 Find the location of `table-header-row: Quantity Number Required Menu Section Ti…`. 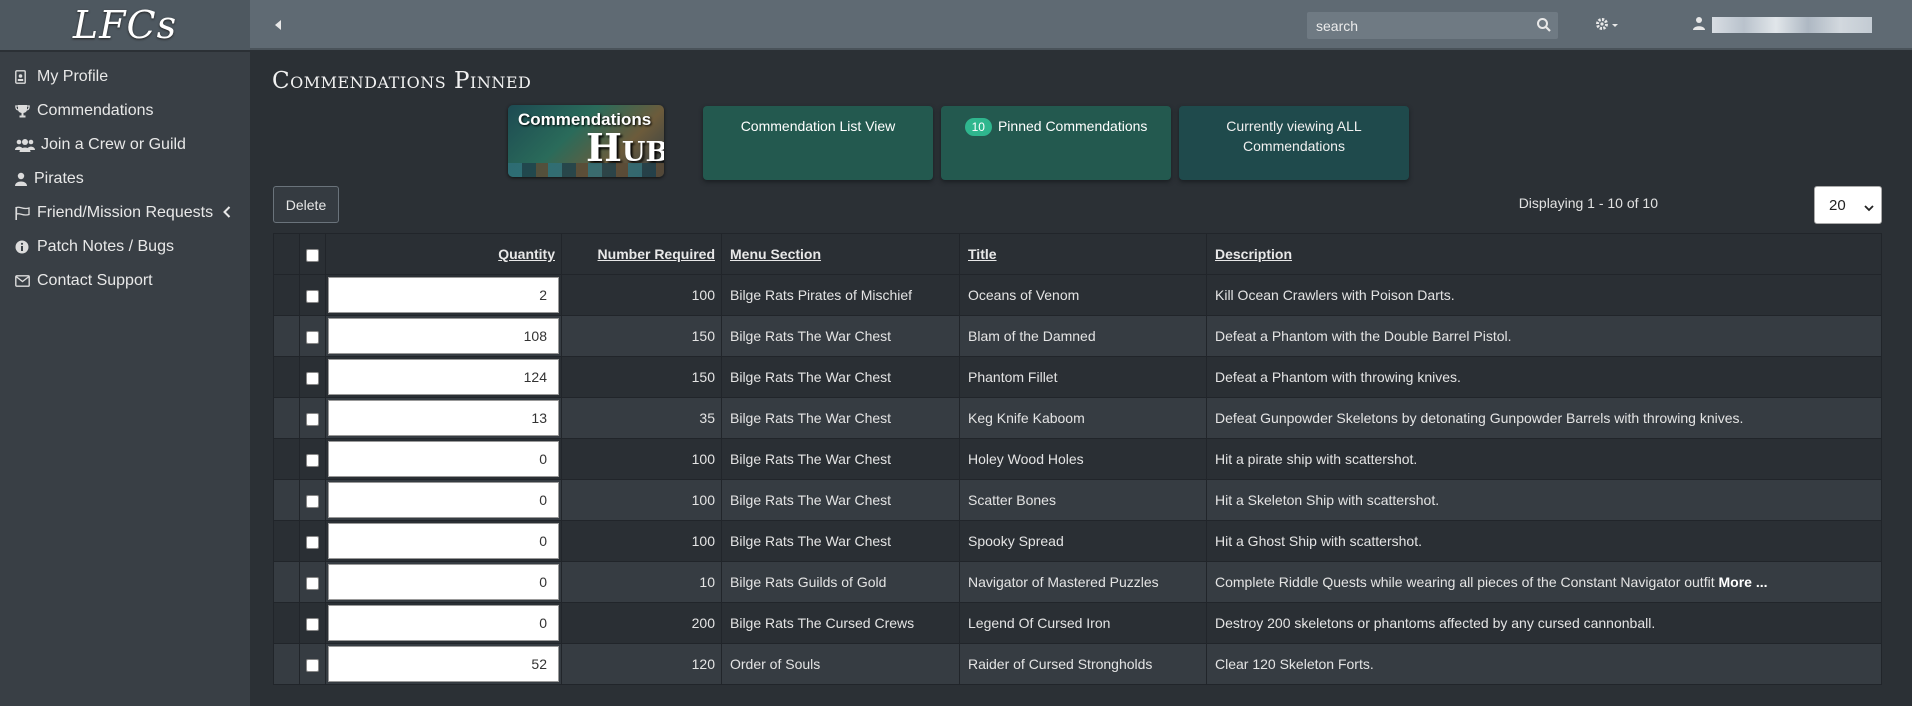

table-header-row: Quantity Number Required Menu Section Ti… is located at coordinates (1077, 254).